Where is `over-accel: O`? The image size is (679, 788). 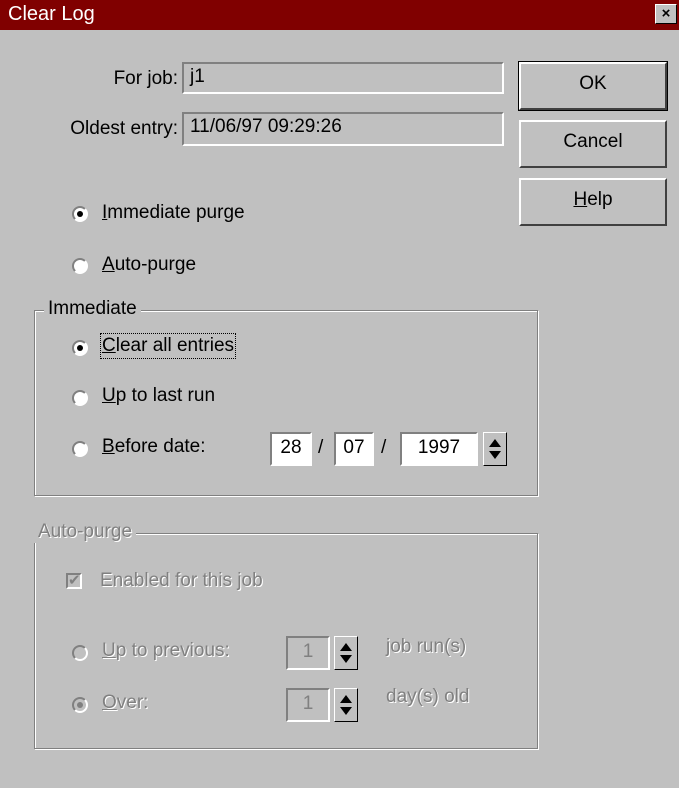 over-accel: O is located at coordinates (109, 702).